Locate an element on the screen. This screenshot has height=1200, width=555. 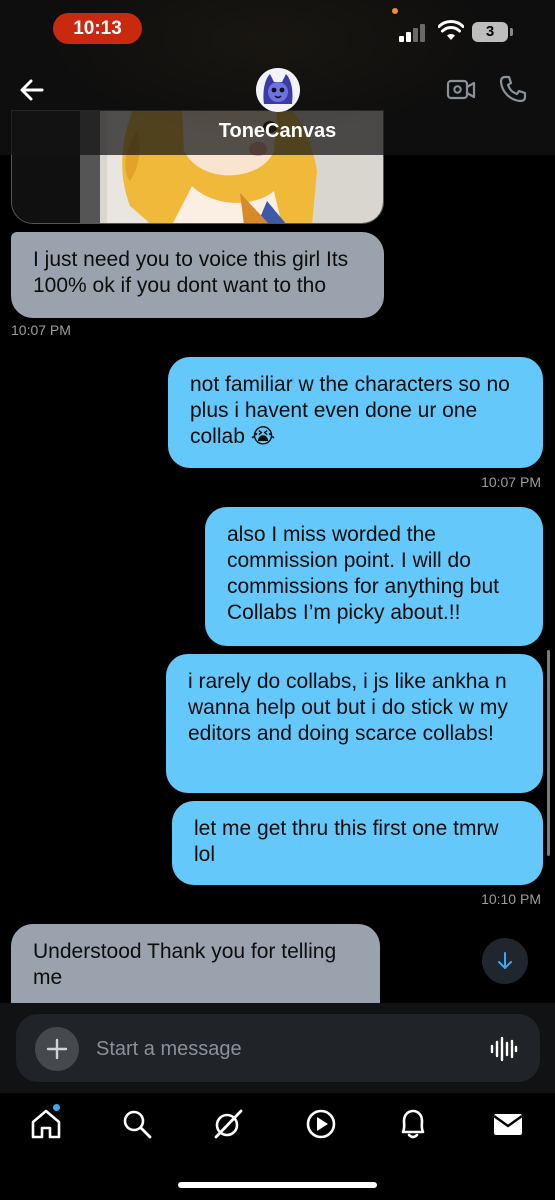
home-icon is located at coordinates (46, 1124).